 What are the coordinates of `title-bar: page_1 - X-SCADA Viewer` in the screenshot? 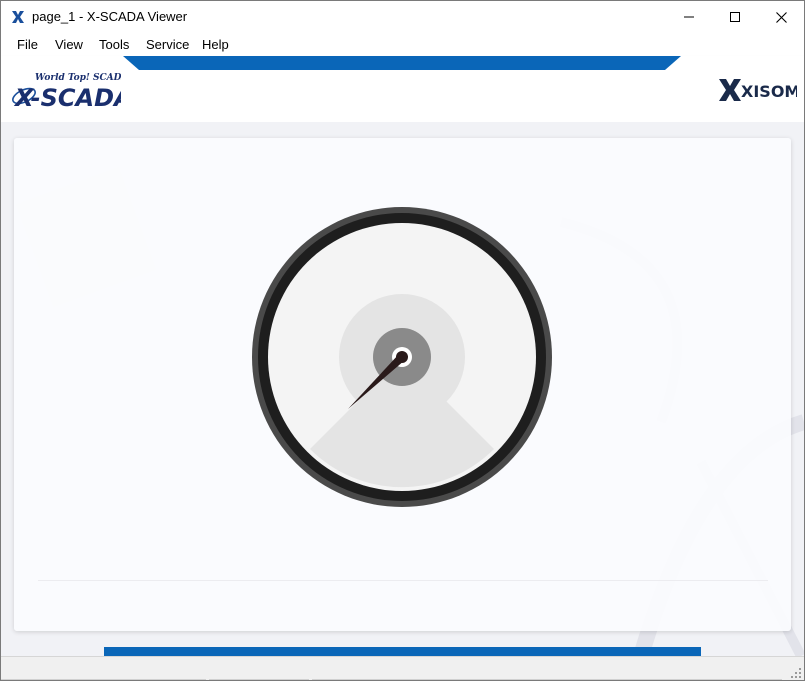 It's located at (402, 17).